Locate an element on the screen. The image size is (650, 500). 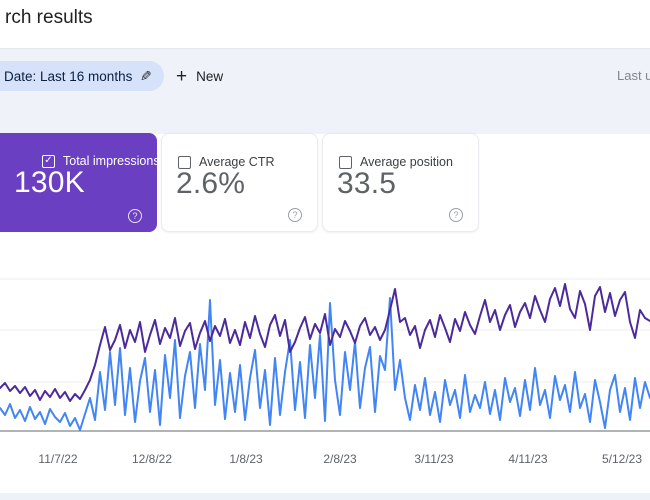
x-axis-label: 12/8/22 is located at coordinates (152, 459).